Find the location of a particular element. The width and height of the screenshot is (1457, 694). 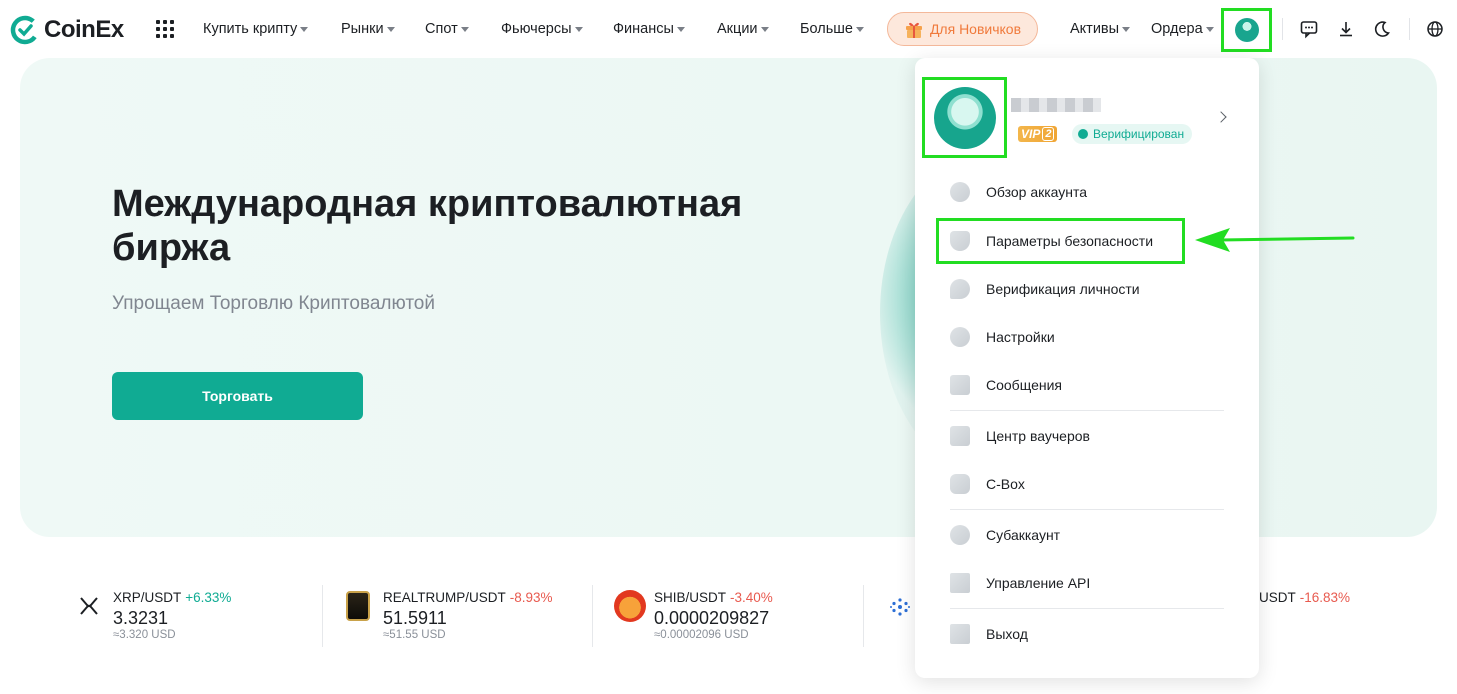

moon-icon is located at coordinates (1382, 29).